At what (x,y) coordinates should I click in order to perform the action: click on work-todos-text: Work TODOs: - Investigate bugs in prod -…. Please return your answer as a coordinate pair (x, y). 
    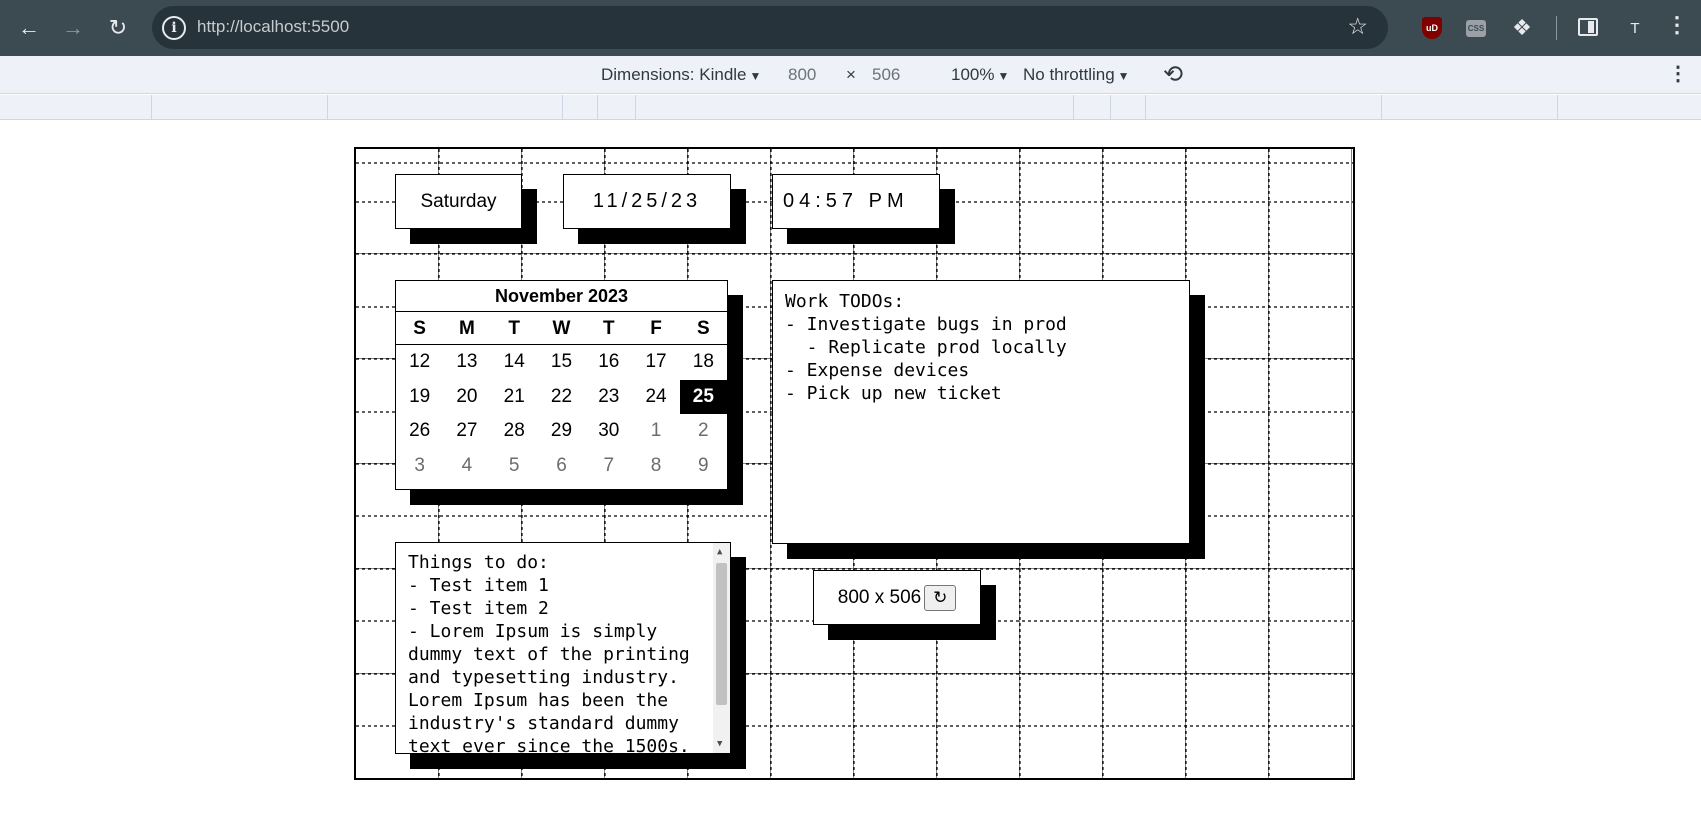
    Looking at the image, I should click on (981, 347).